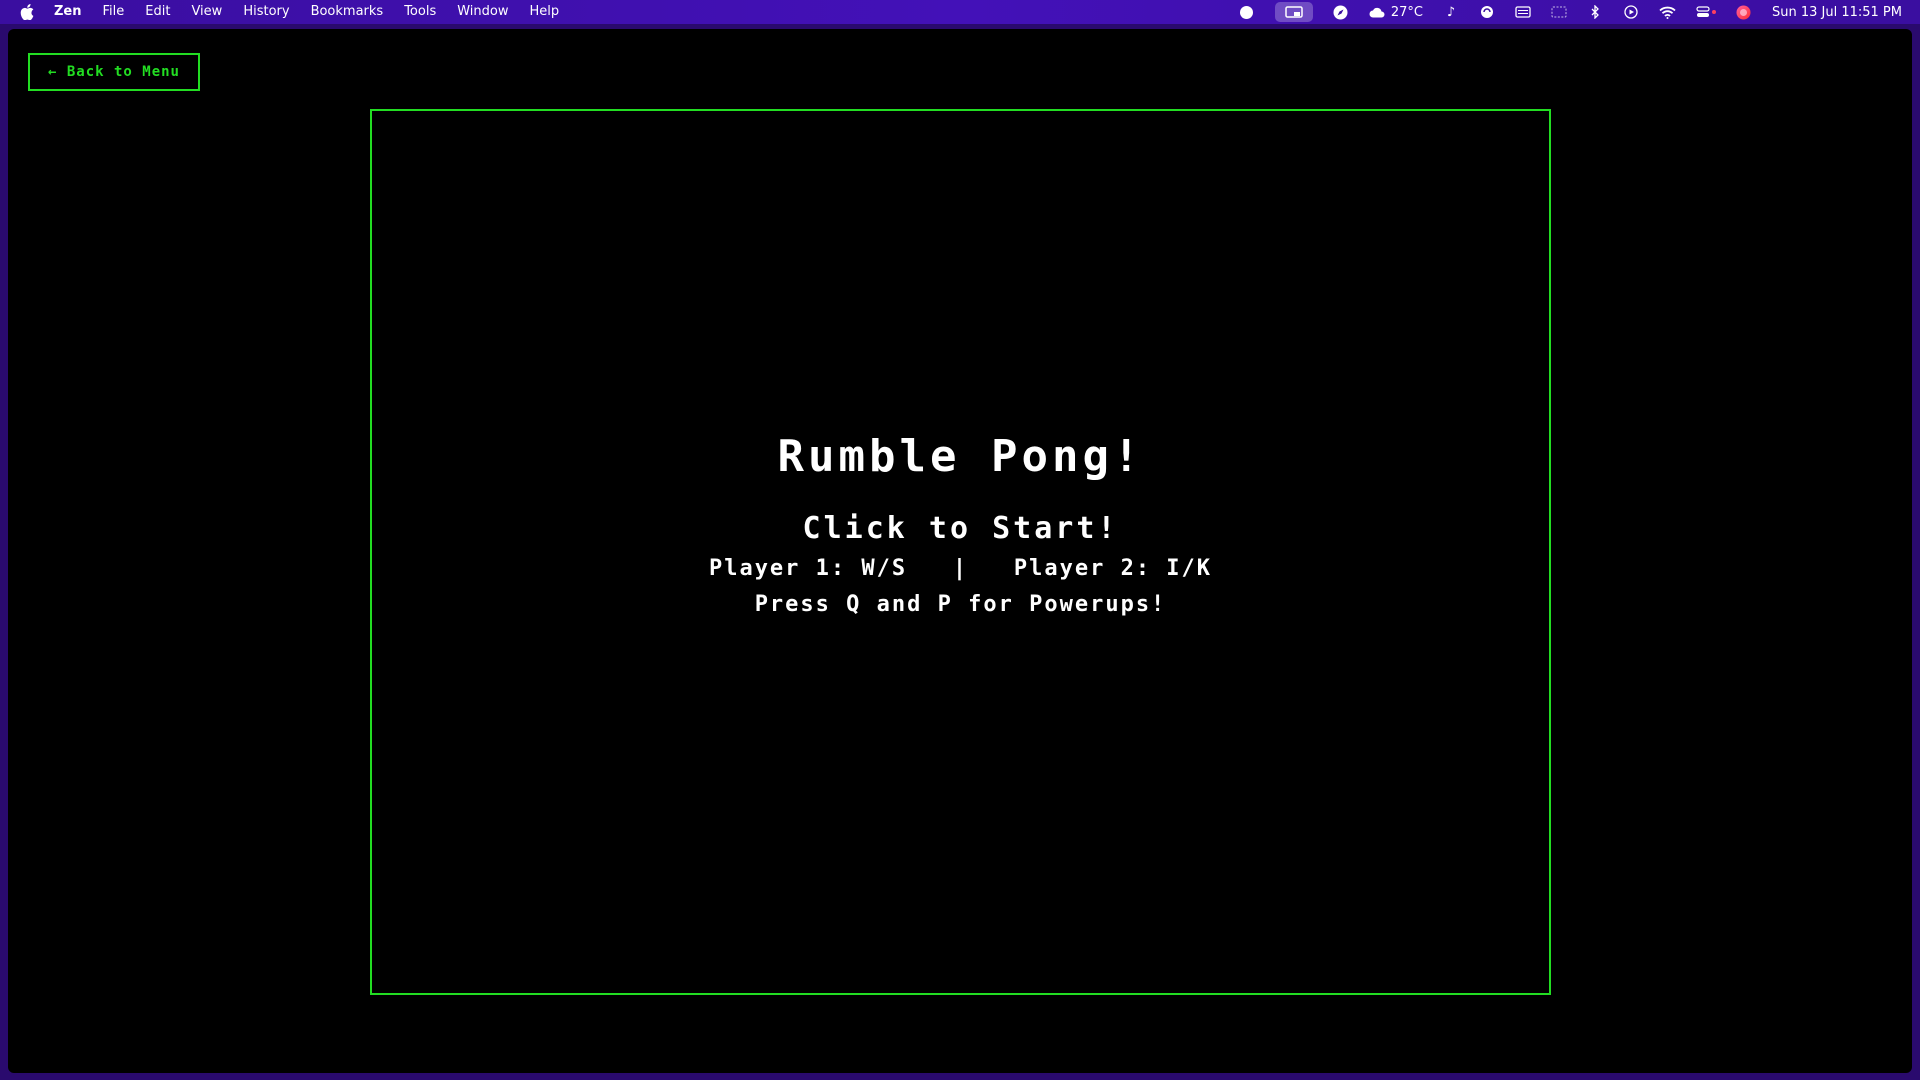  Describe the element at coordinates (1667, 12) in the screenshot. I see `wifi-icon` at that location.